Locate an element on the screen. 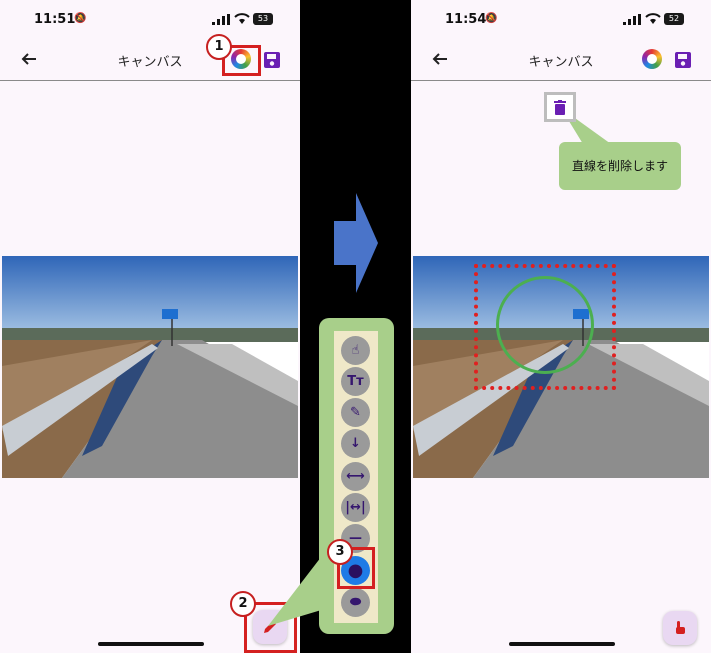  hand-tool-fab is located at coordinates (680, 628).